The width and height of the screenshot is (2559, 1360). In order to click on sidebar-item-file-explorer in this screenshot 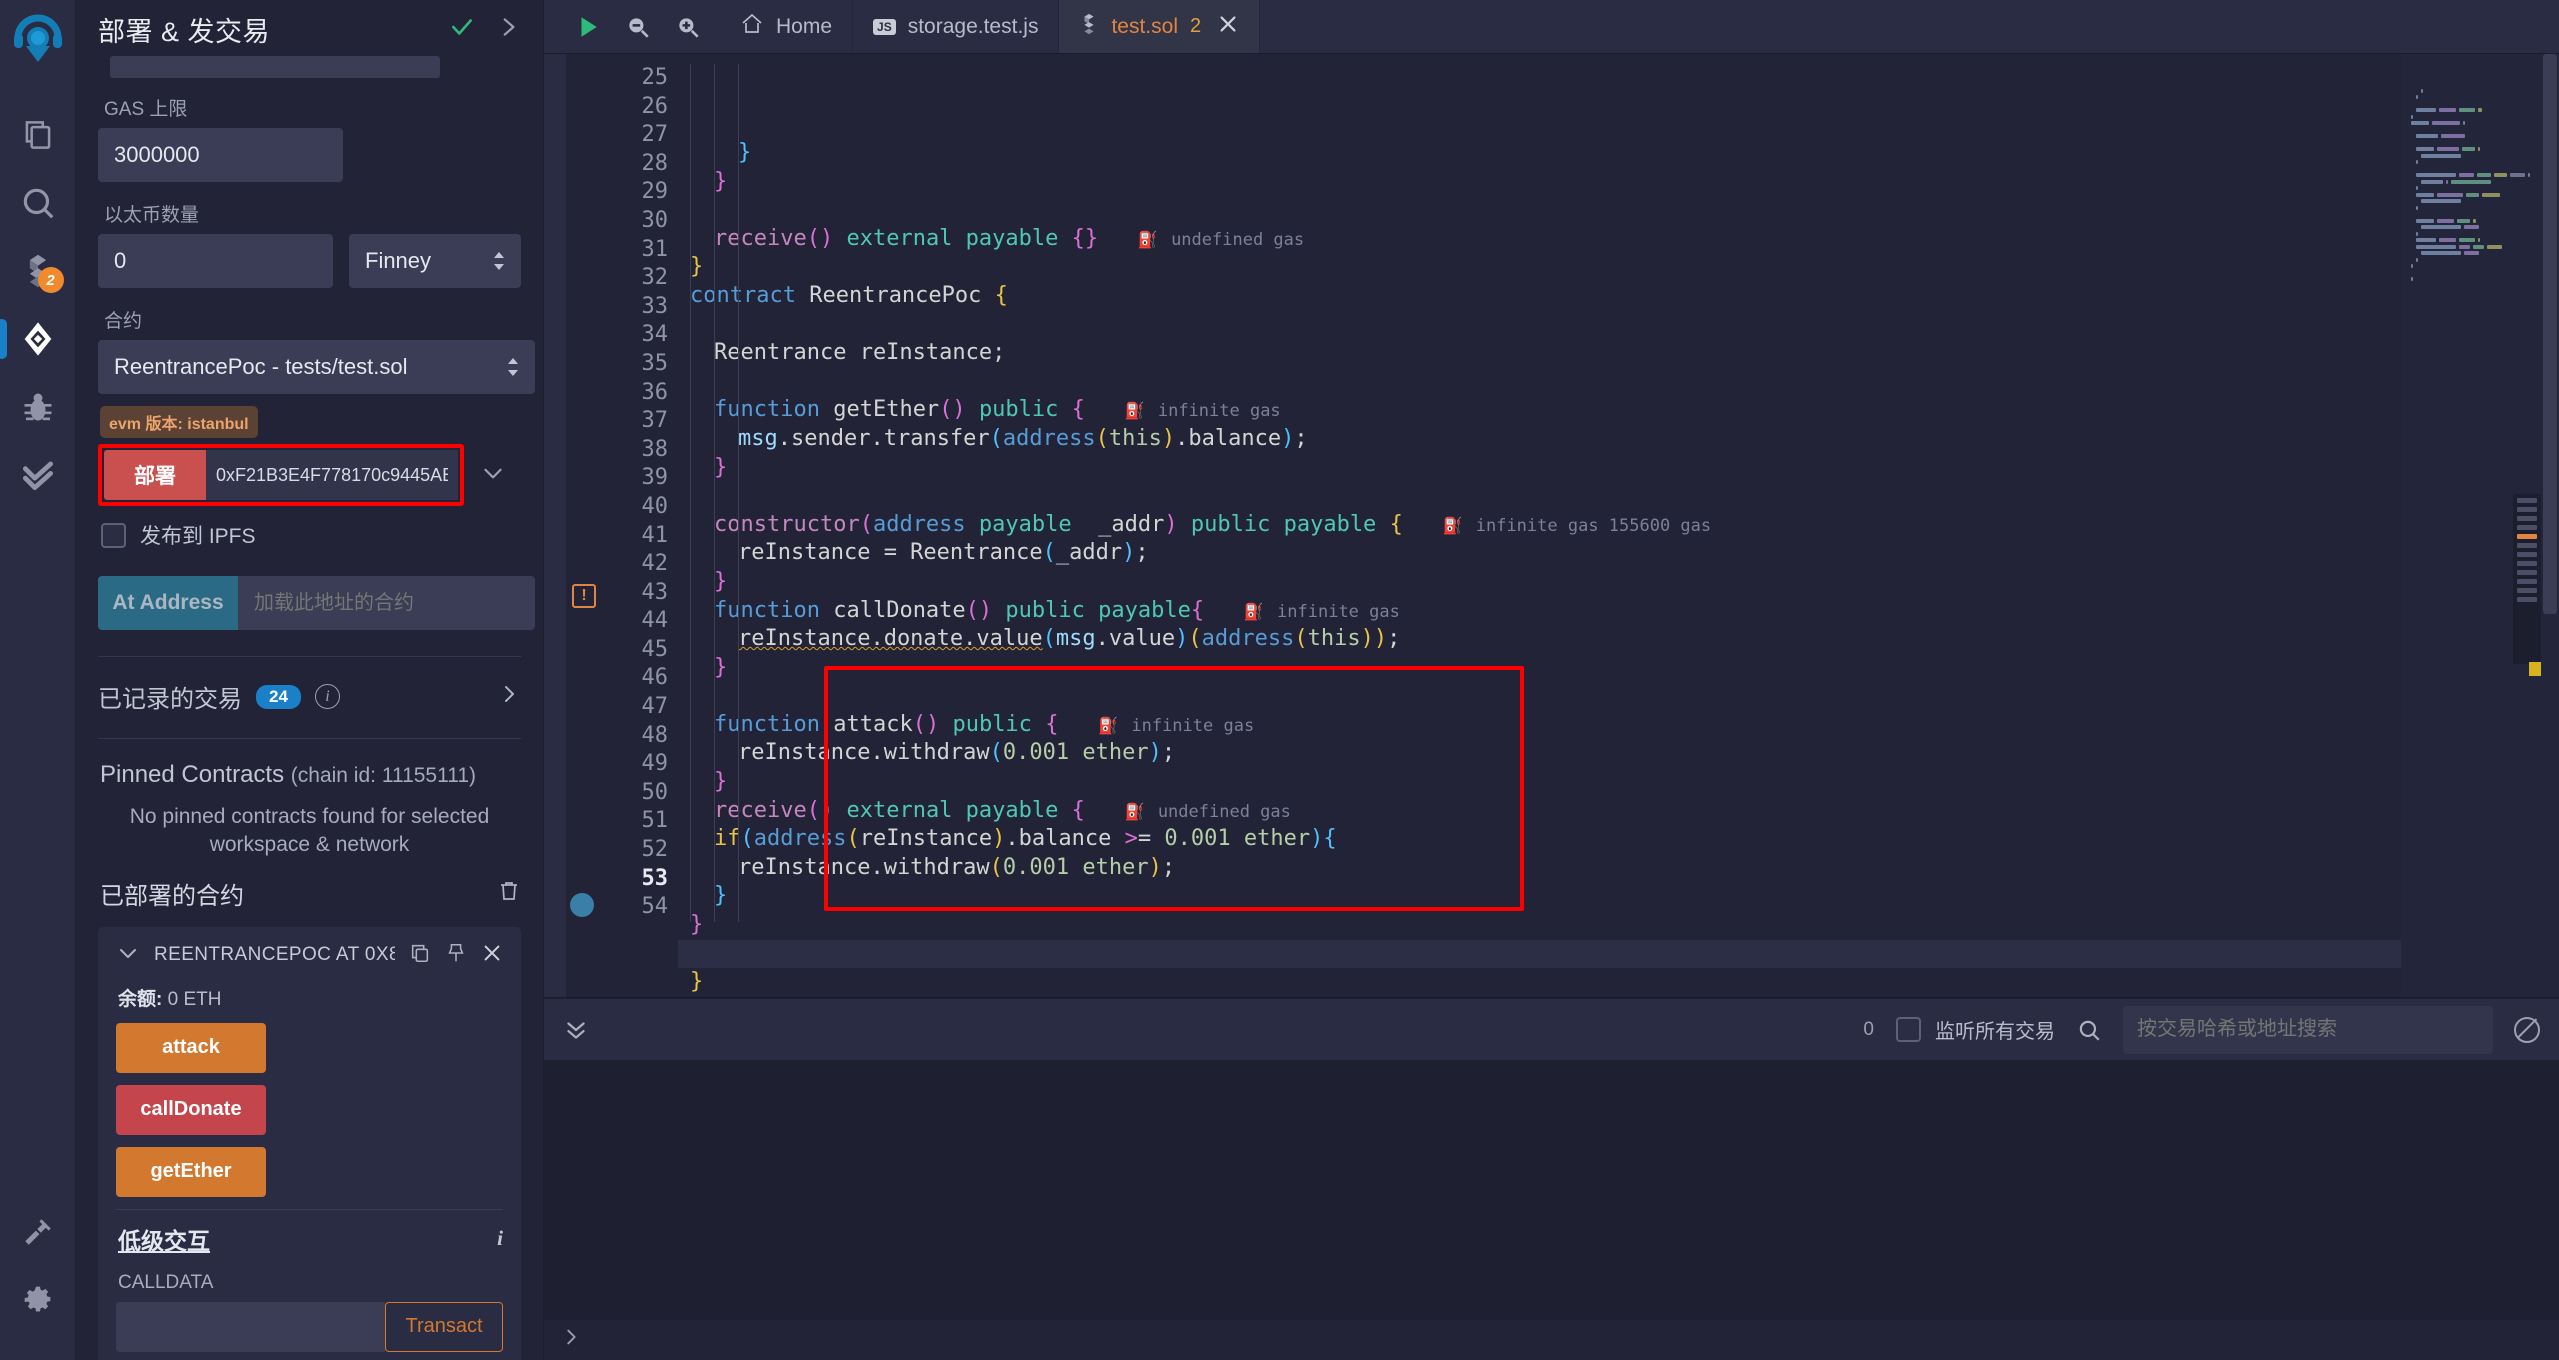, I will do `click(38, 135)`.